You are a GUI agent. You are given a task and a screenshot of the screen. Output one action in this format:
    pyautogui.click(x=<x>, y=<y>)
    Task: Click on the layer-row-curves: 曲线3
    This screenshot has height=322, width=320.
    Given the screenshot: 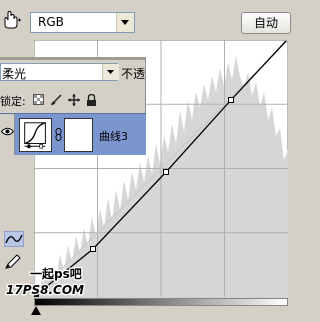 What is the action you would take?
    pyautogui.click(x=73, y=134)
    